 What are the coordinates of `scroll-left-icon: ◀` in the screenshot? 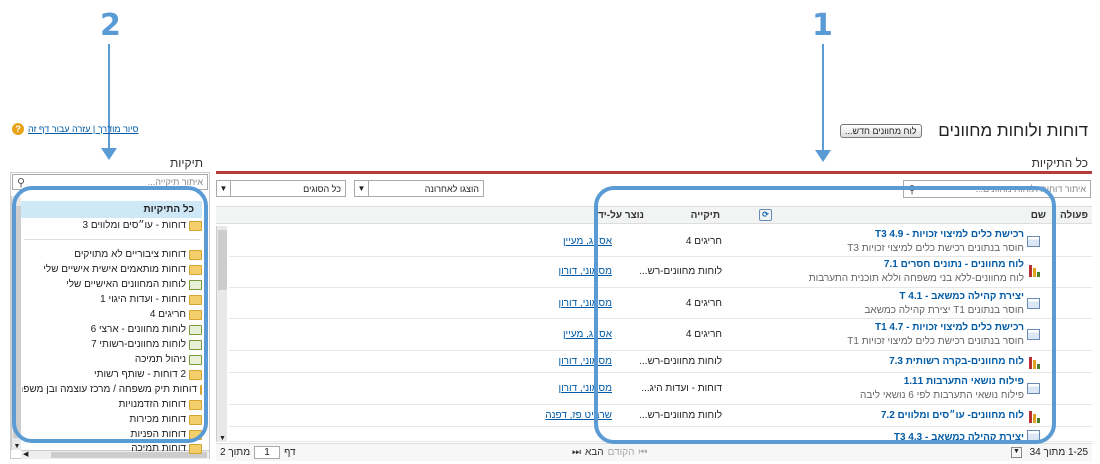 It's located at (25, 454).